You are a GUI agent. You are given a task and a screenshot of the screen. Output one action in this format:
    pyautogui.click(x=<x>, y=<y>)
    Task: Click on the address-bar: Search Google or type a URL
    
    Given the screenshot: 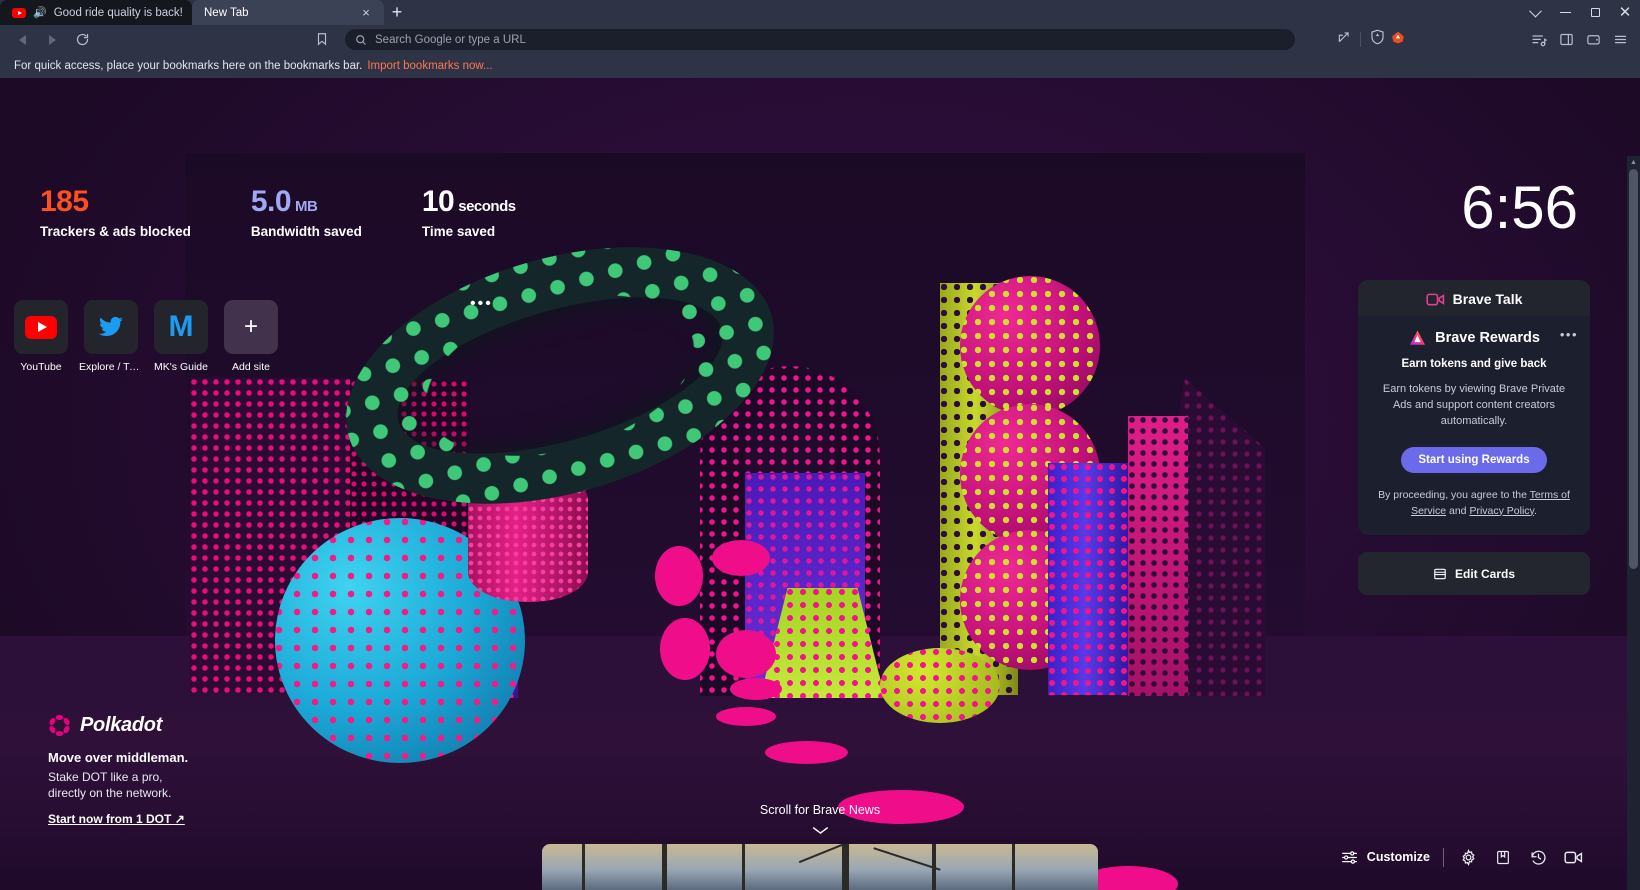 What is the action you would take?
    pyautogui.click(x=874, y=39)
    